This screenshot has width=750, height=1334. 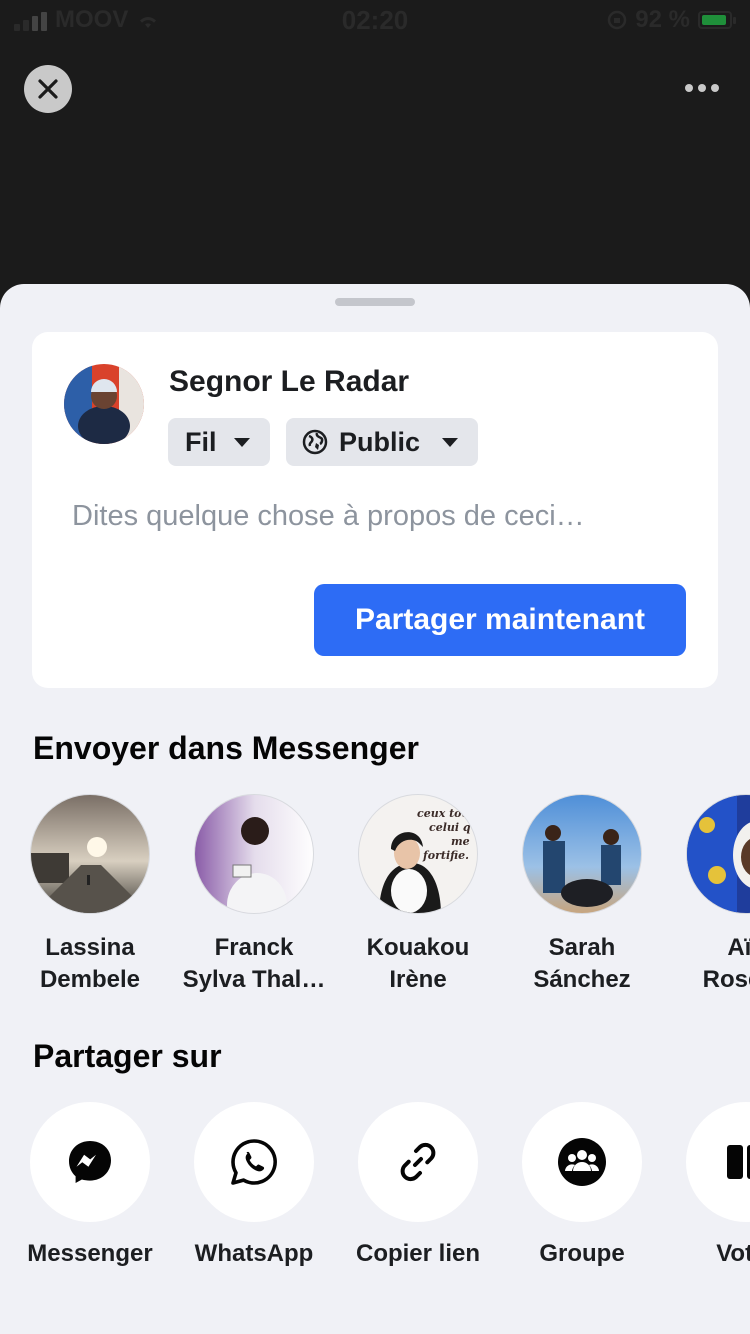 I want to click on share-target-label: Messenger, so click(x=90, y=1253).